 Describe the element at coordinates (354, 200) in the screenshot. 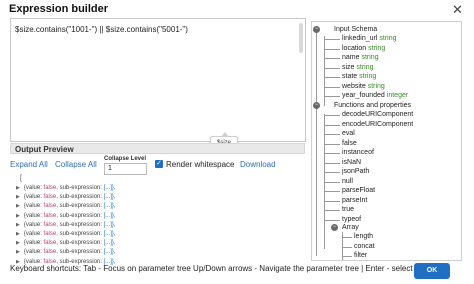

I see `tree-function-item: parseInt` at that location.